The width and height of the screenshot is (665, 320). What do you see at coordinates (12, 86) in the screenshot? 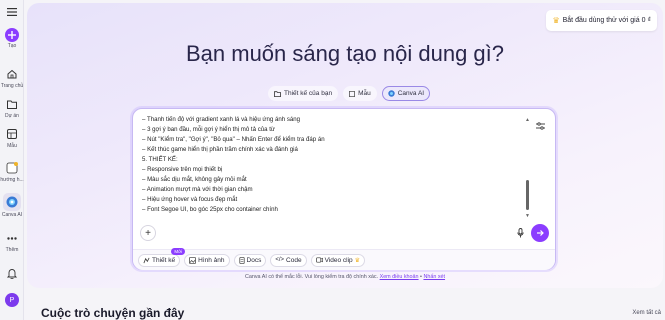
I see `sidebar-item-label: Trang chủ` at bounding box center [12, 86].